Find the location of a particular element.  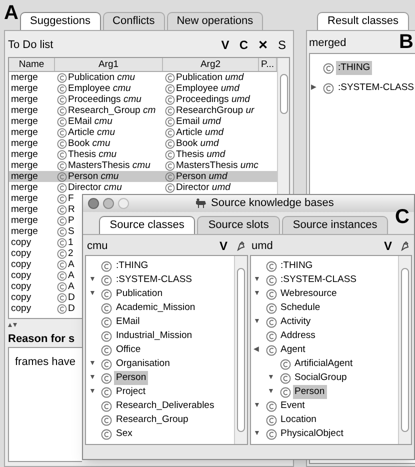

table-cell: Employee umd is located at coordinates (208, 88).